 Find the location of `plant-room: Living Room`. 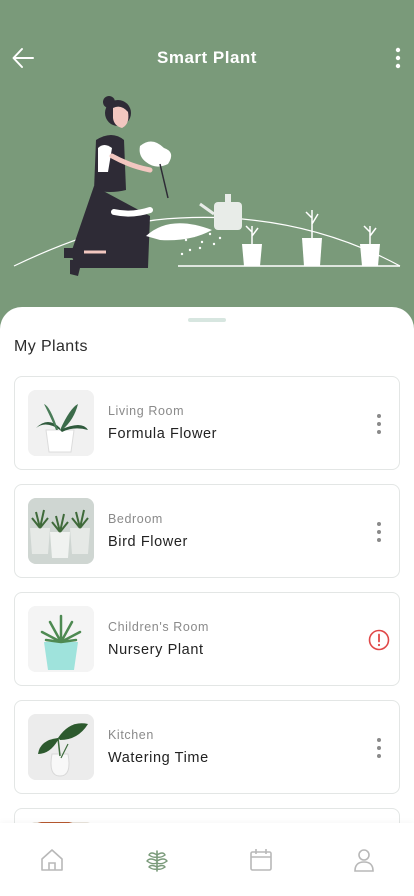

plant-room: Living Room is located at coordinates (146, 411).